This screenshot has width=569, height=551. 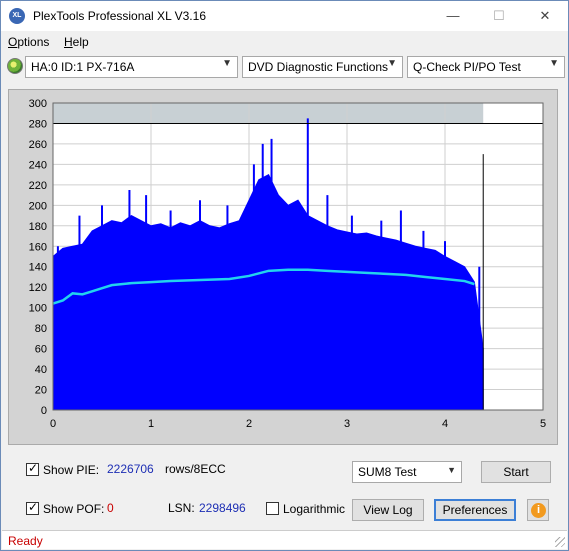 I want to click on title-bar: XL PlexTools Professional XL V3.16 — ☐ ✕, so click(x=284, y=16).